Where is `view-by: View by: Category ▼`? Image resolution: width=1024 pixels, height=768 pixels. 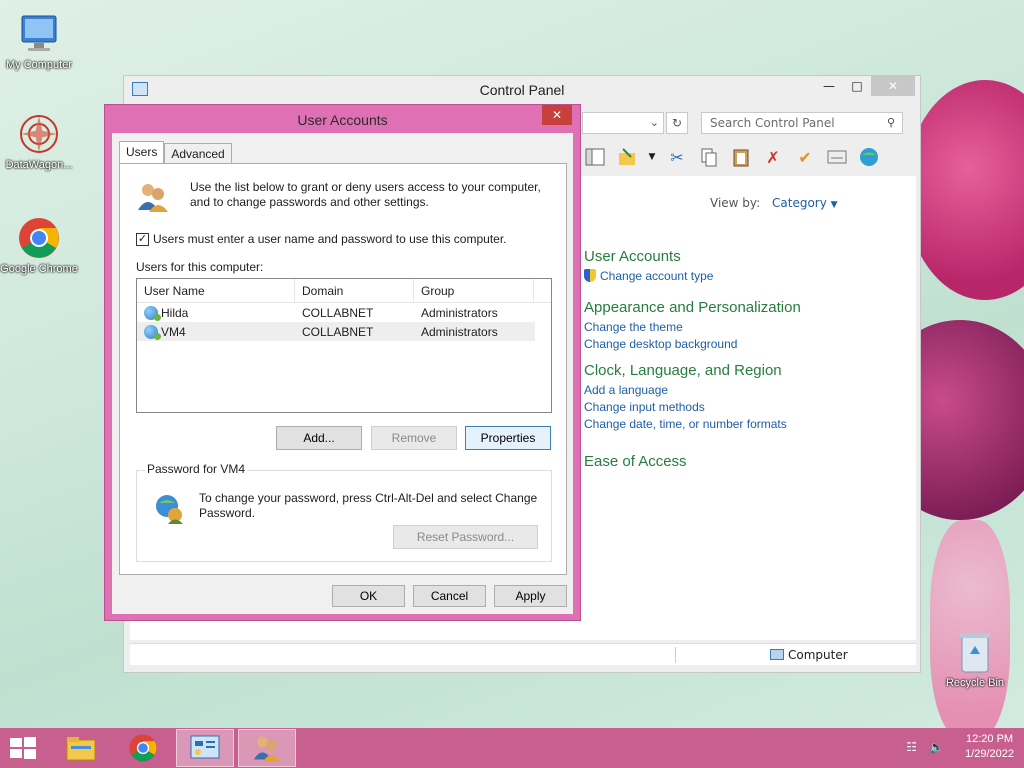
view-by: View by: Category ▼ is located at coordinates (774, 203).